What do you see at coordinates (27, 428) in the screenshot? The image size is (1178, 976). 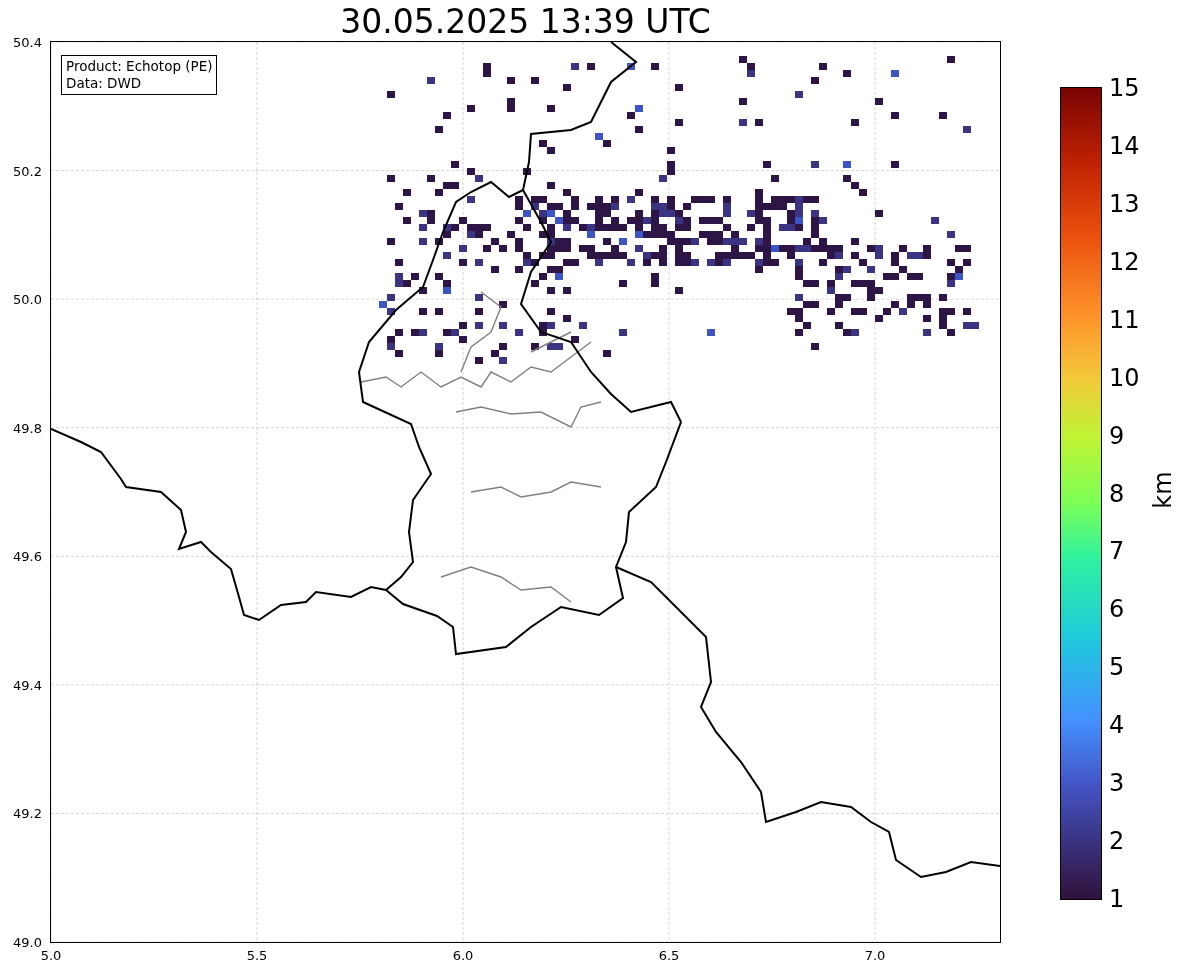 I see `y-tick-label: 49.8` at bounding box center [27, 428].